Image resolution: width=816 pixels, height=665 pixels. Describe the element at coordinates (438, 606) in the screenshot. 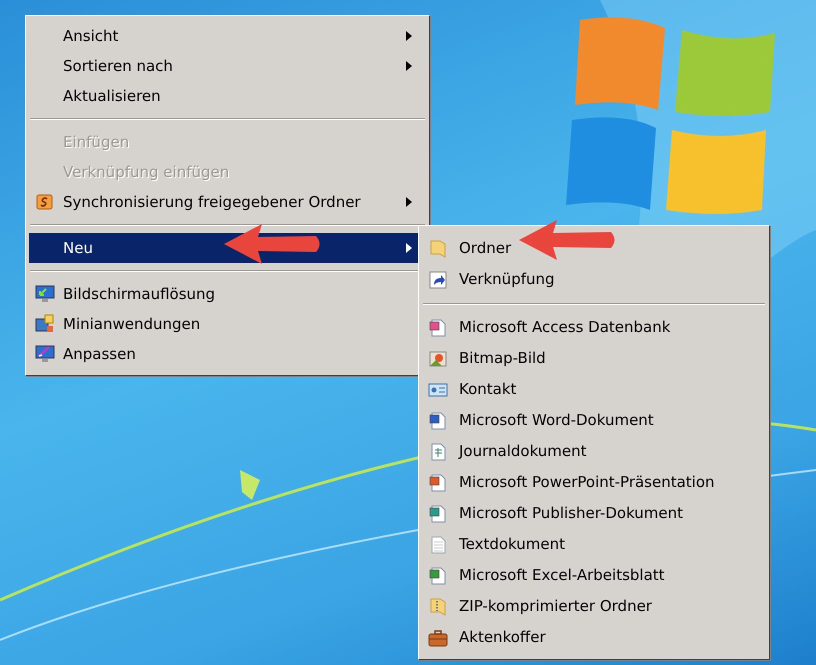

I see `zip-folder-icon` at that location.